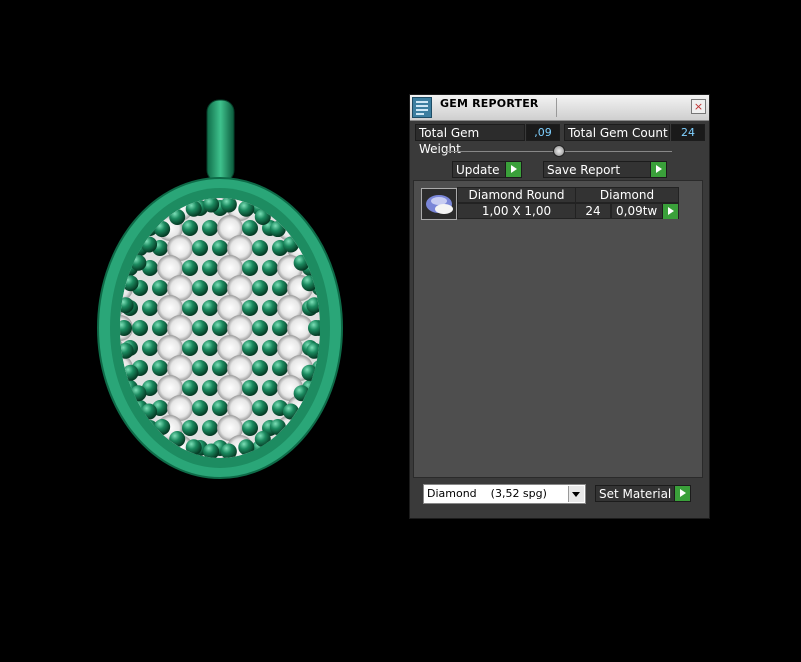 The image size is (801, 662). What do you see at coordinates (516, 211) in the screenshot?
I see `gem-size-cell: 1,00 X 1,00` at bounding box center [516, 211].